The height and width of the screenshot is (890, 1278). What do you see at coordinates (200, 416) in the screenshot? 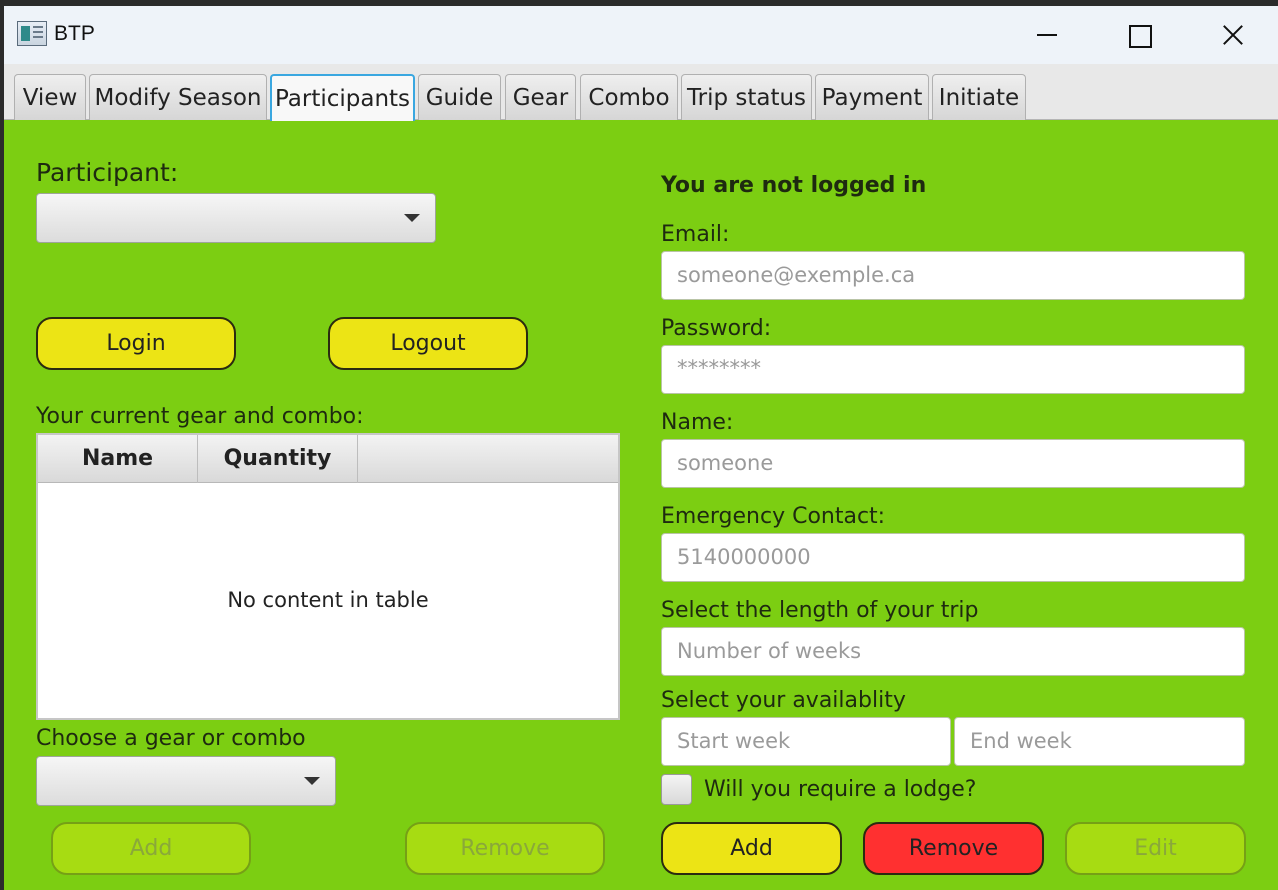
I see `gear-label: Your current gear and combo:` at bounding box center [200, 416].